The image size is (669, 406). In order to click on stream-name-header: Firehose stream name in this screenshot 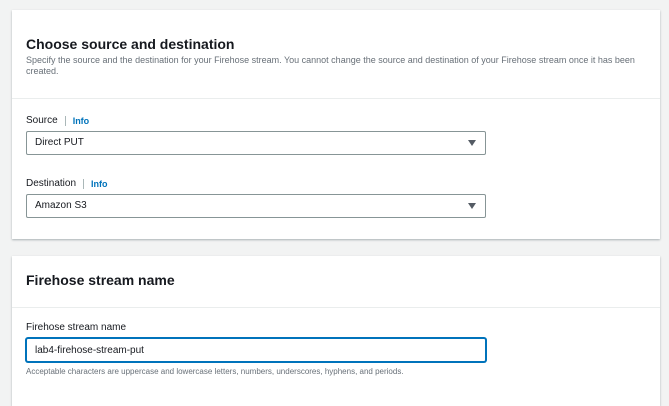, I will do `click(336, 282)`.